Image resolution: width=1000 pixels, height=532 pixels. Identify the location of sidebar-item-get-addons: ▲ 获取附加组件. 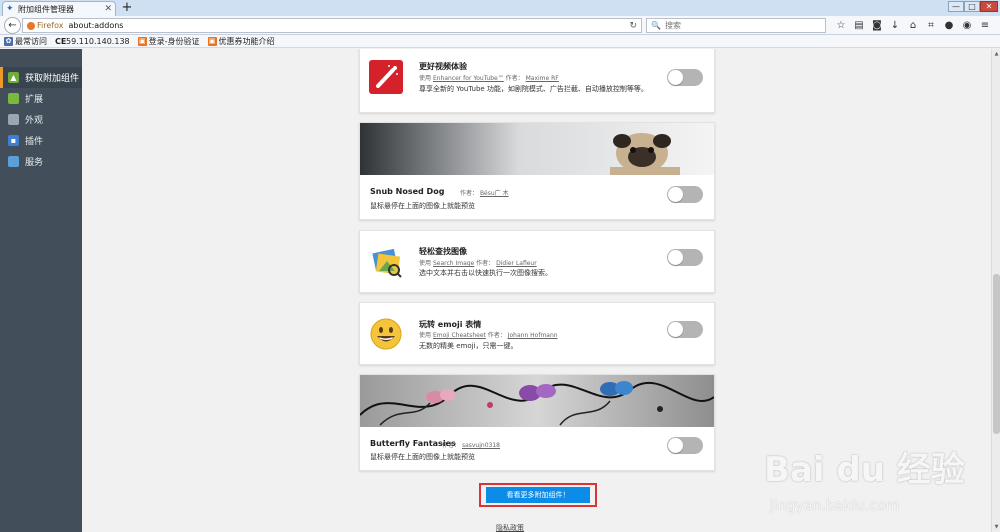
(41, 77).